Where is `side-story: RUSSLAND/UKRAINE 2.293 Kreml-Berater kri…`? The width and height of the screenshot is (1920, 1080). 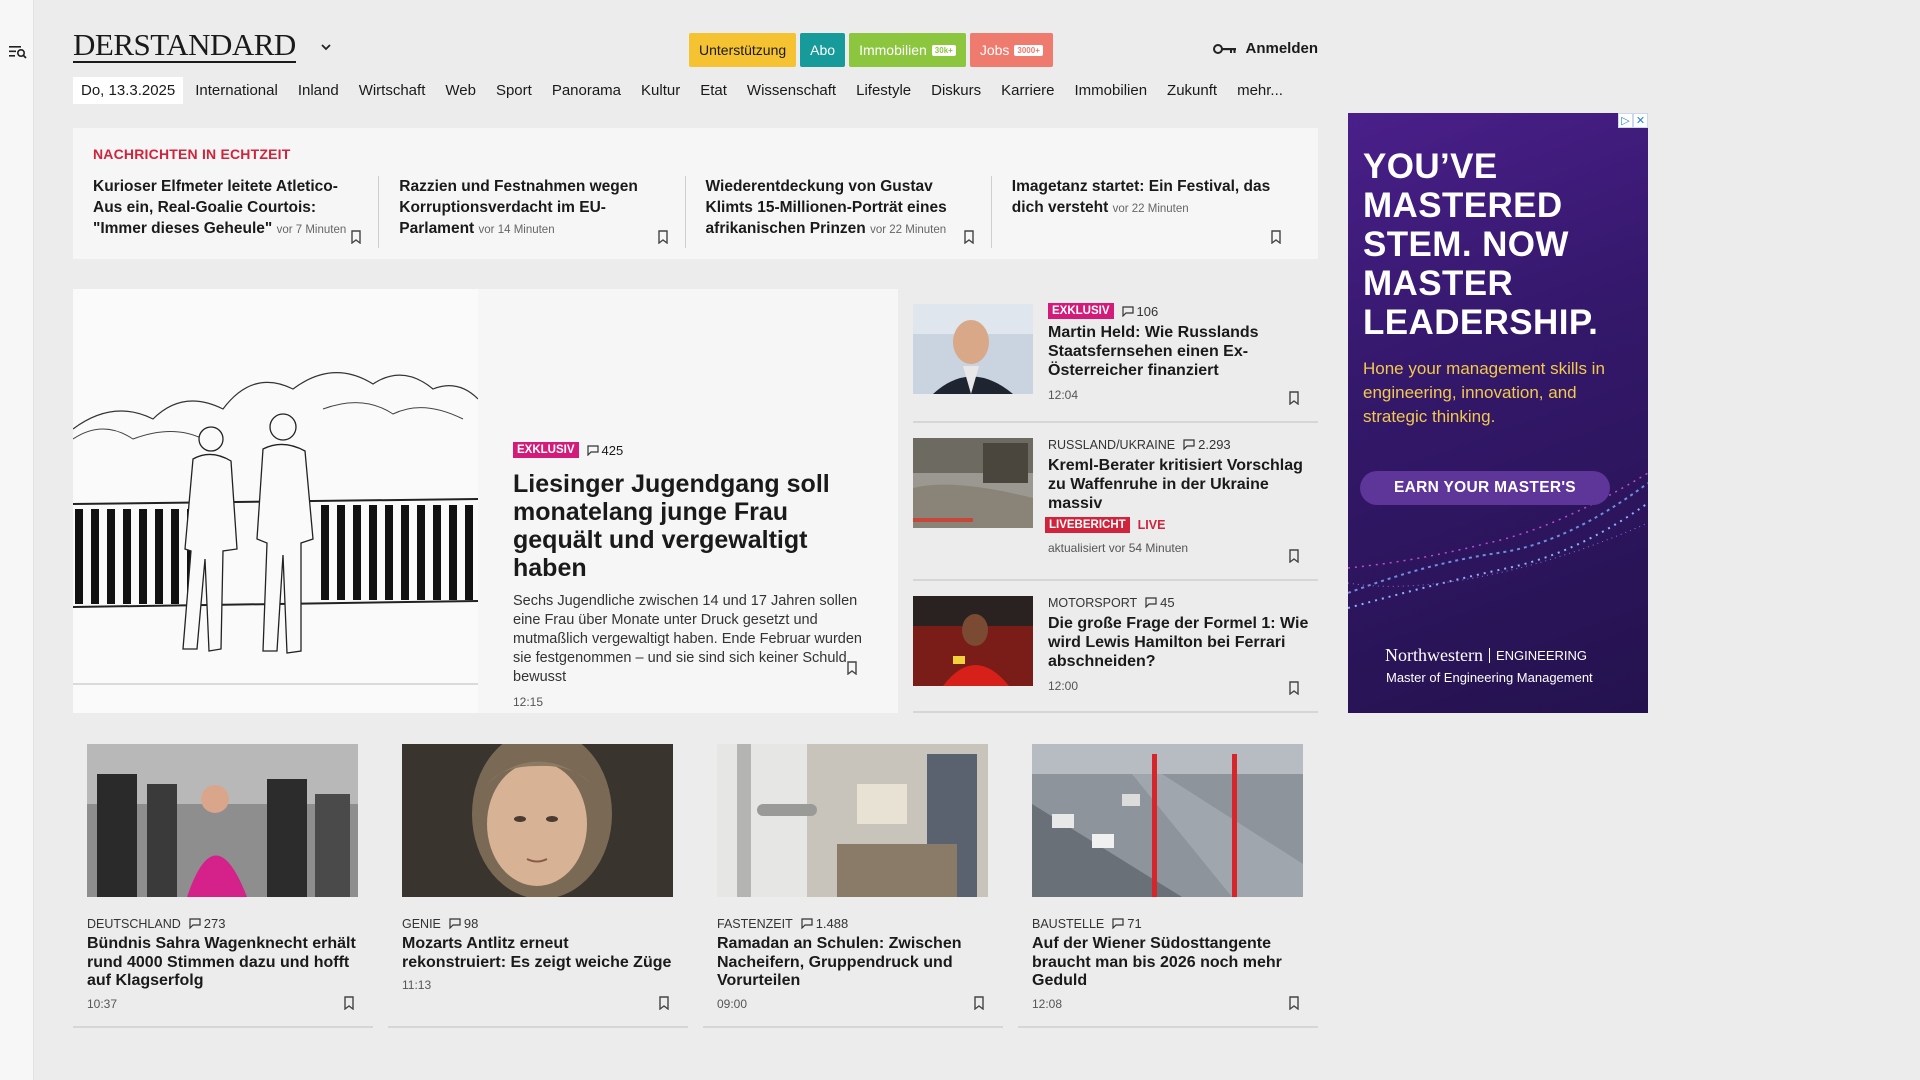
side-story: RUSSLAND/UKRAINE 2.293 Kreml-Berater kri… is located at coordinates (1115, 502).